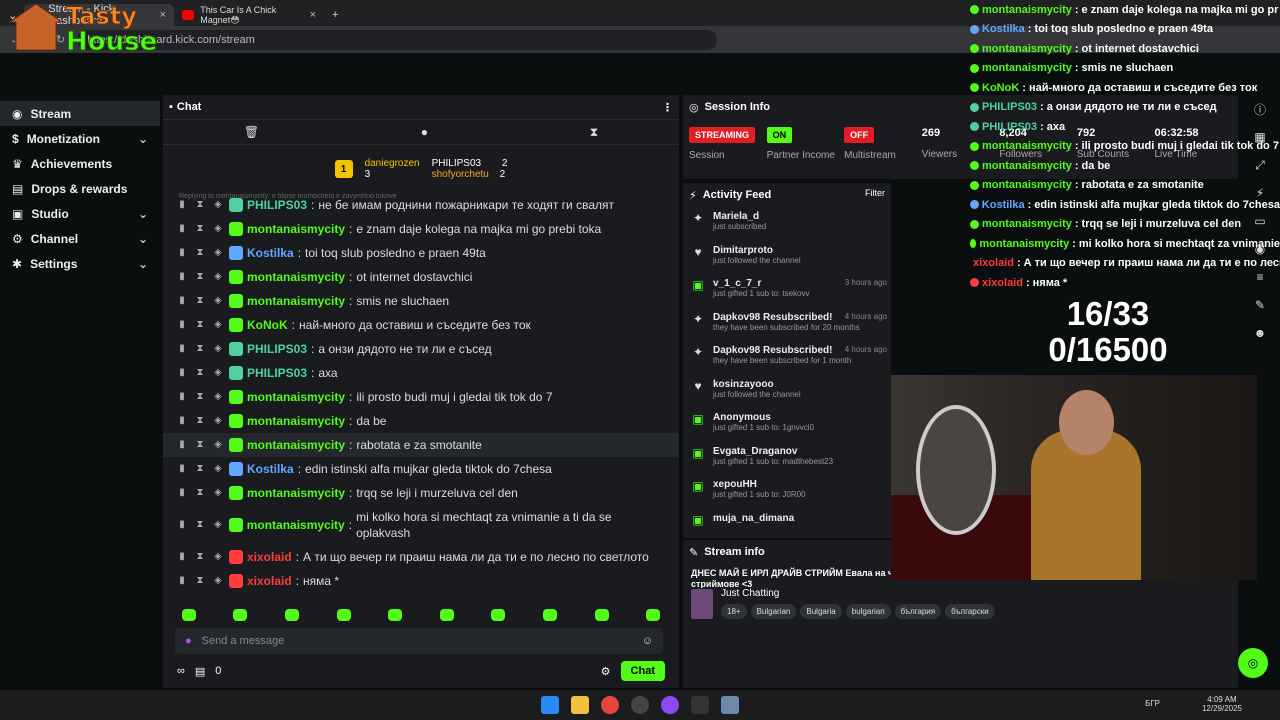 The width and height of the screenshot is (1280, 720). I want to click on chat-username: KoNoK, so click(267, 325).